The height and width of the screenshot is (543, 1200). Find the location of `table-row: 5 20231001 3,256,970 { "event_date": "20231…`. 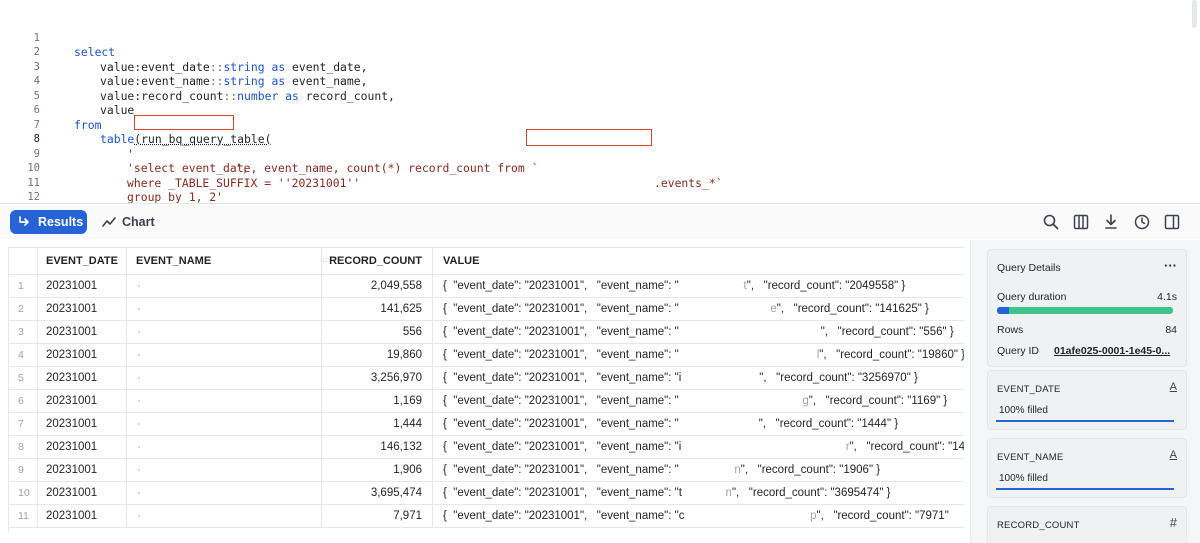

table-row: 5 20231001 3,256,970 { "event_date": "20231… is located at coordinates (486, 378).